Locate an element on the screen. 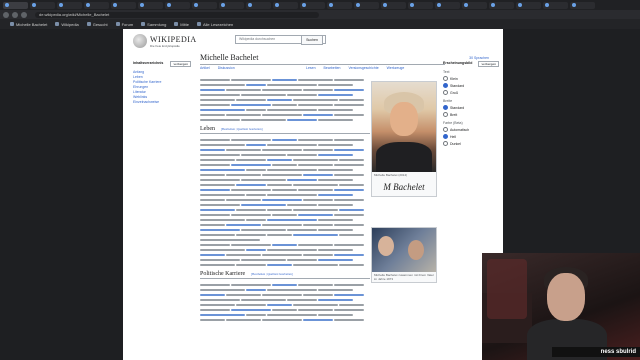 The height and width of the screenshot is (360, 640). radio-option: Automatisch is located at coordinates (471, 129).